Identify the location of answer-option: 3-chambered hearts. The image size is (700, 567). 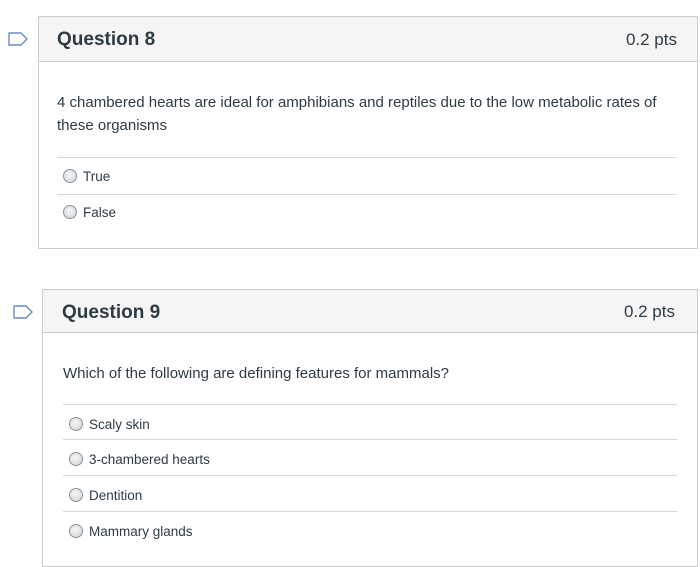
(139, 459).